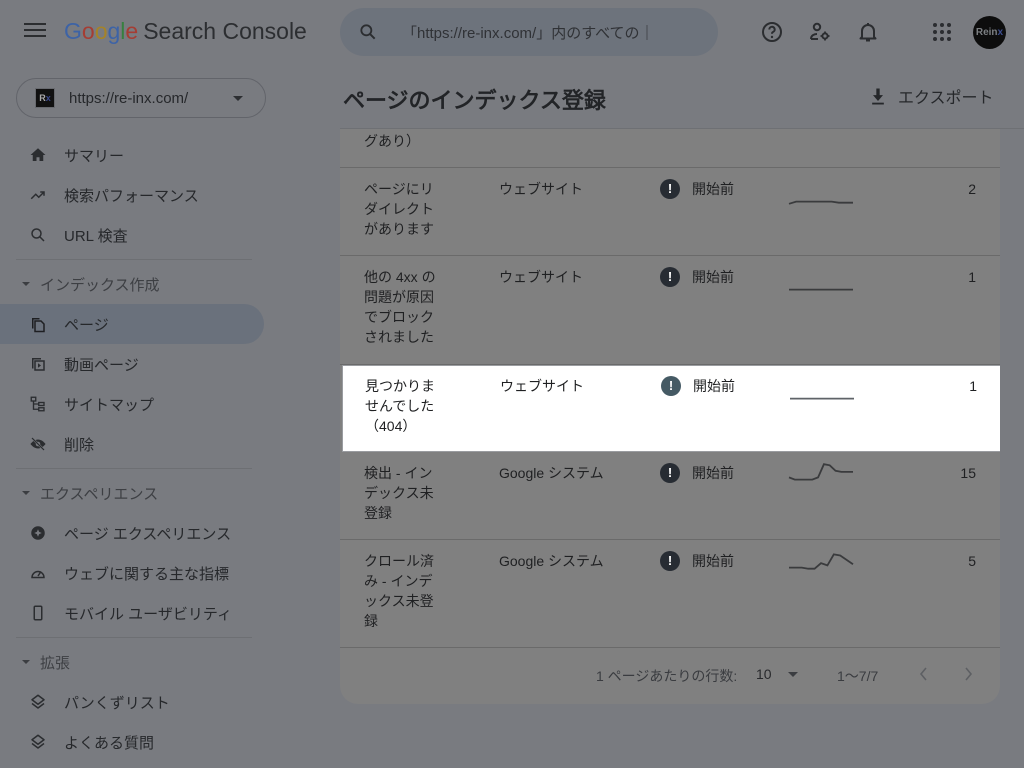 The height and width of the screenshot is (768, 1024). I want to click on sidebar-item-page-experience: ページ エクスペリエンス, so click(140, 533).